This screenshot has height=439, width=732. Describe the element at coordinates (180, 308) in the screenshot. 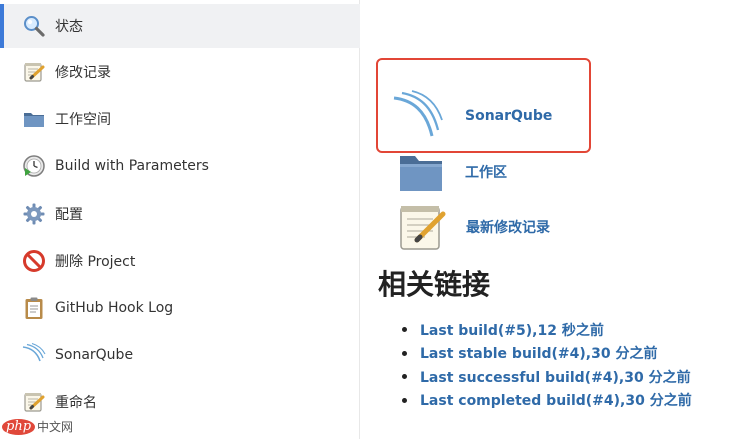

I see `sidebar-item-github-hook-log: GitHub Hook Log` at that location.